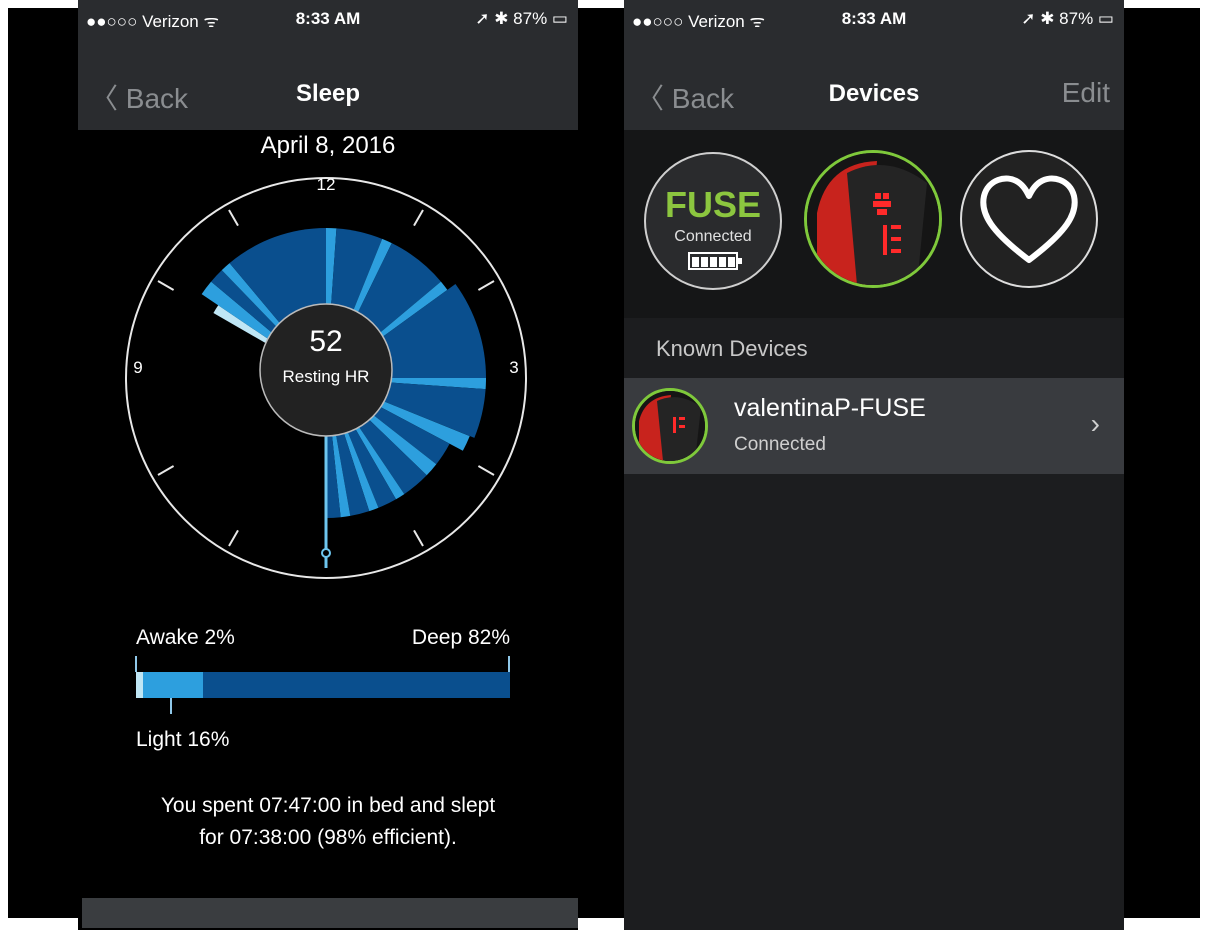 The width and height of the screenshot is (1208, 932). Describe the element at coordinates (325, 341) in the screenshot. I see `resting-hr-value: 52` at that location.